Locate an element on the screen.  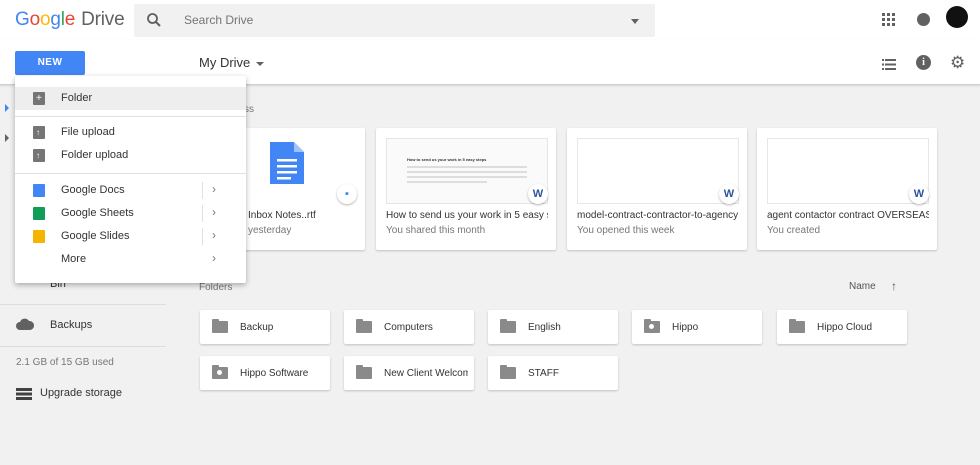
folder-name: Hippo is located at coordinates (685, 327).